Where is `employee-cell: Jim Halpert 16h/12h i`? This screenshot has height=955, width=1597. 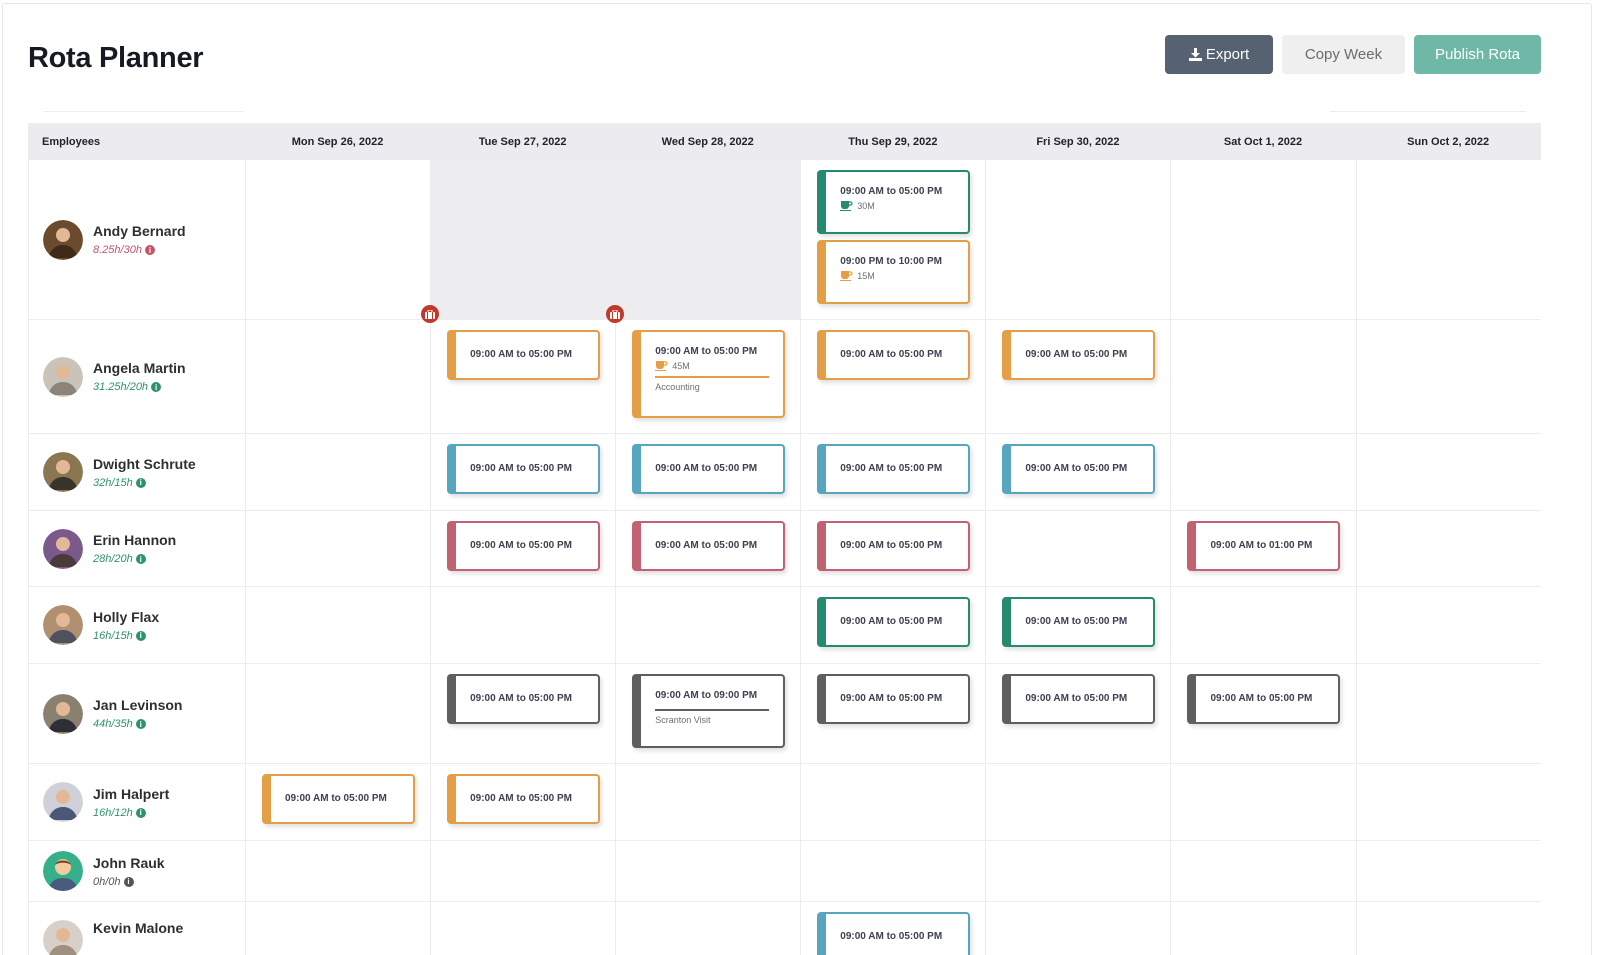
employee-cell: Jim Halpert 16h/12h i is located at coordinates (136, 802).